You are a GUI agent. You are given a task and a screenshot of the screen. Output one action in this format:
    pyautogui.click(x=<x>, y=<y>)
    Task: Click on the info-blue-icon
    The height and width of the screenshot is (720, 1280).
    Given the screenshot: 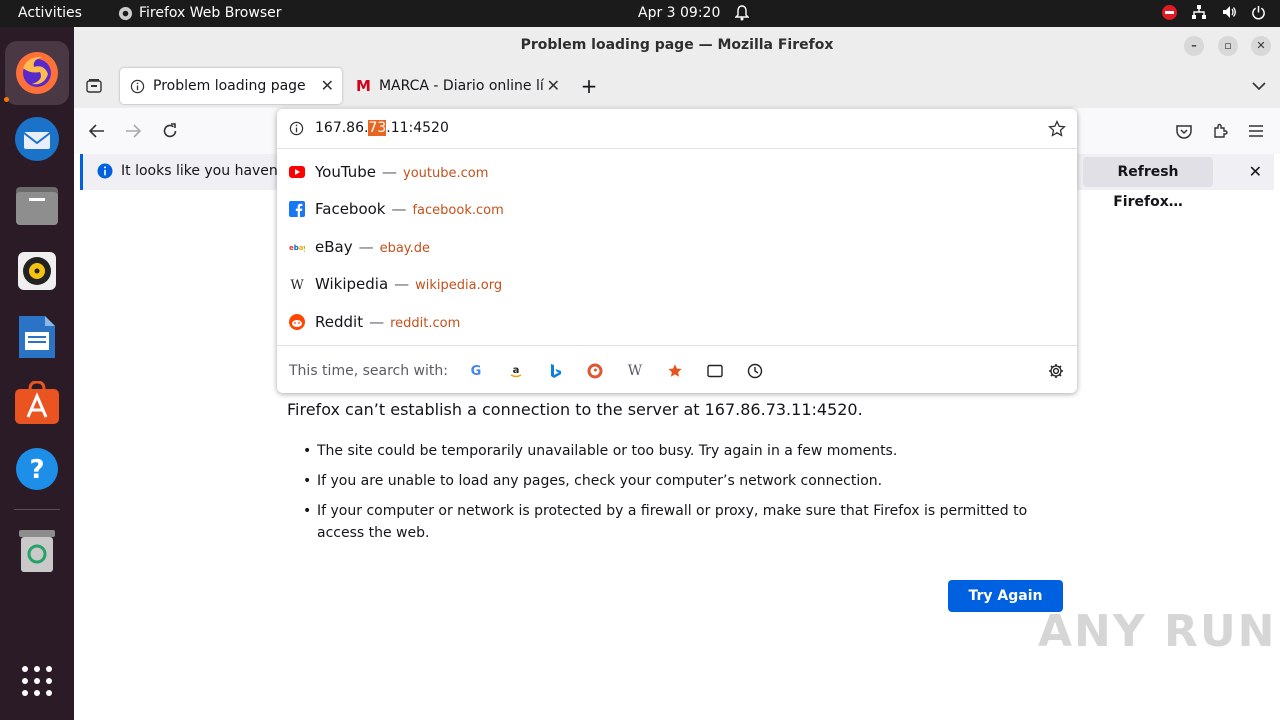 What is the action you would take?
    pyautogui.click(x=105, y=171)
    